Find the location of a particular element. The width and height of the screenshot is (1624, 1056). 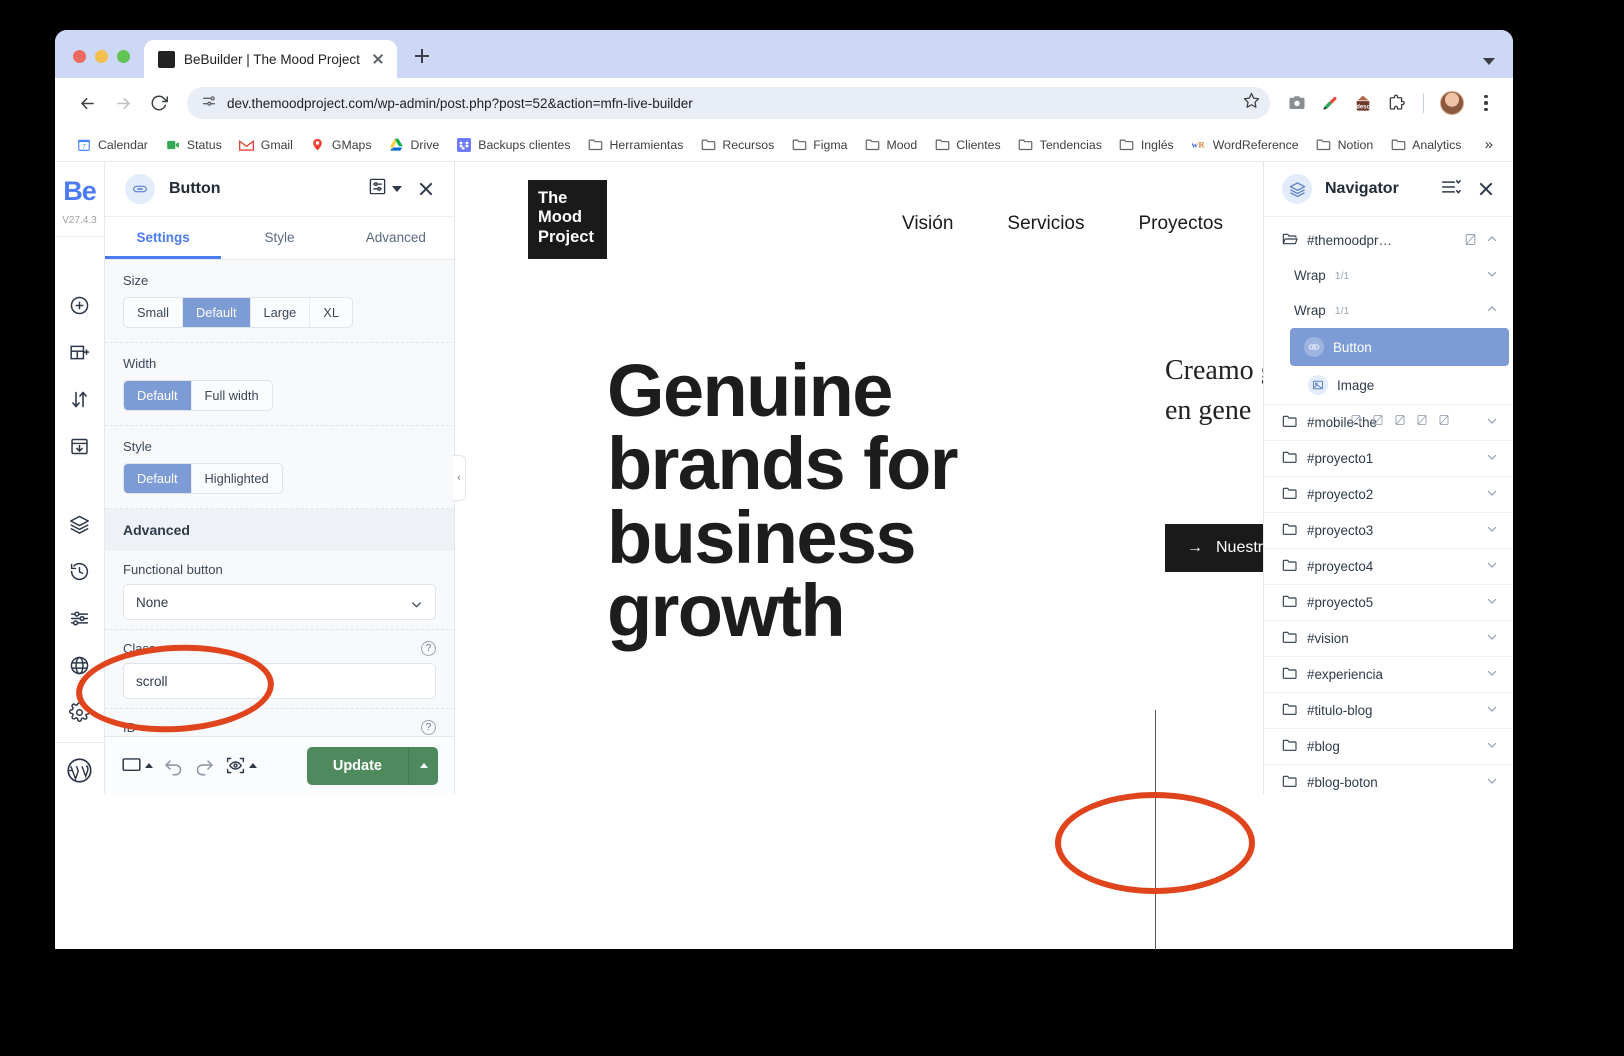

add-section-icon is located at coordinates (80, 352).